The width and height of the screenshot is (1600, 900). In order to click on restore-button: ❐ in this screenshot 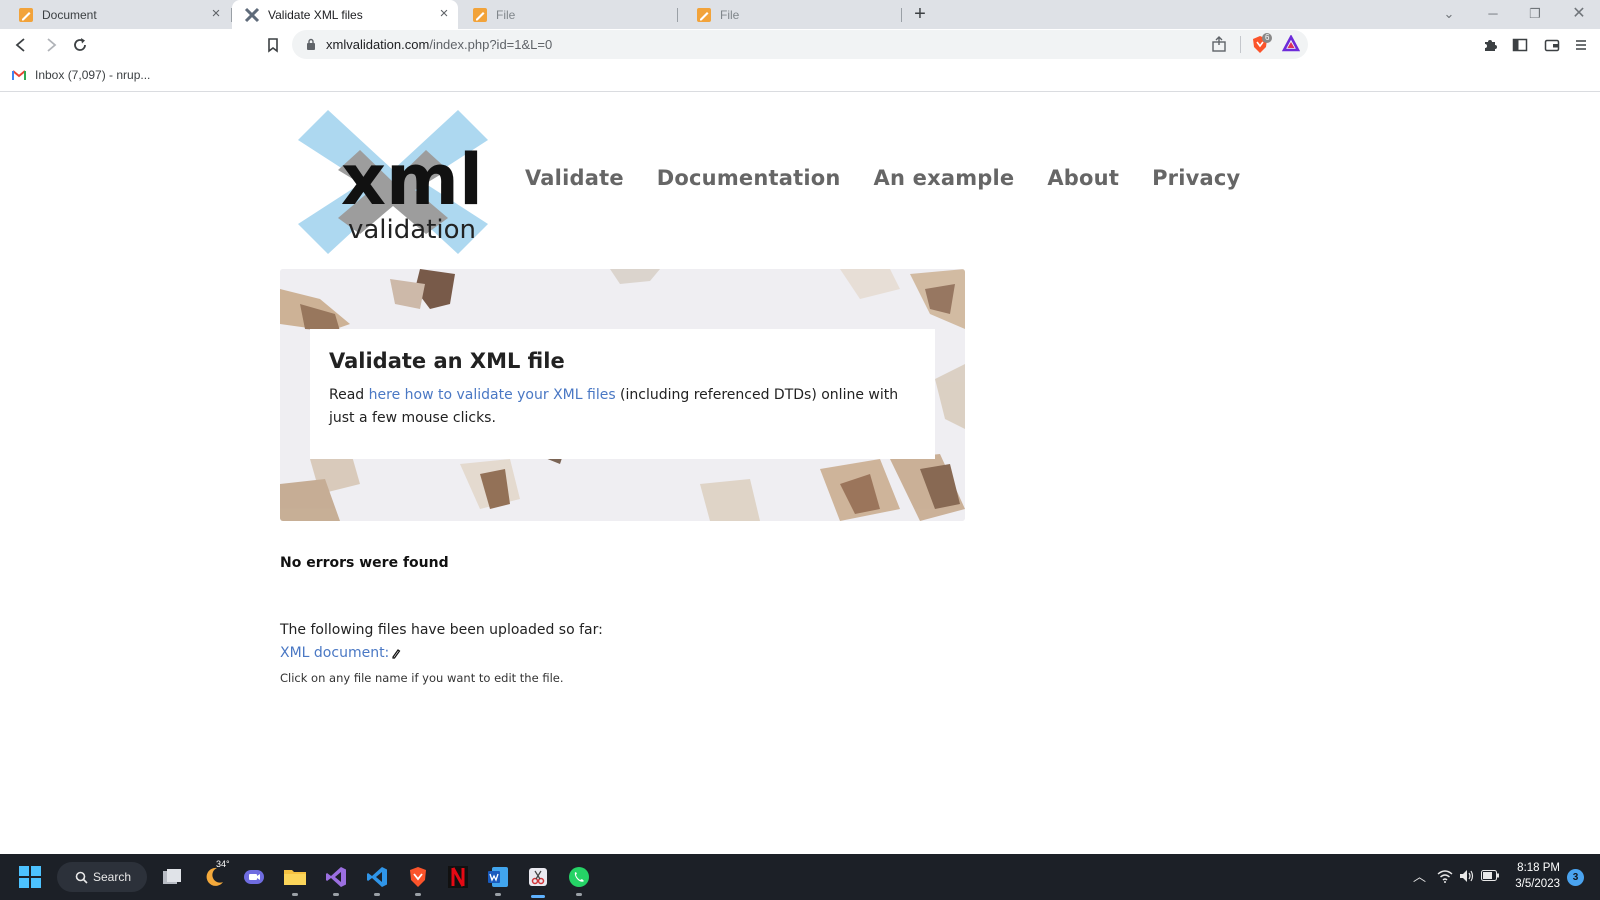, I will do `click(1535, 14)`.